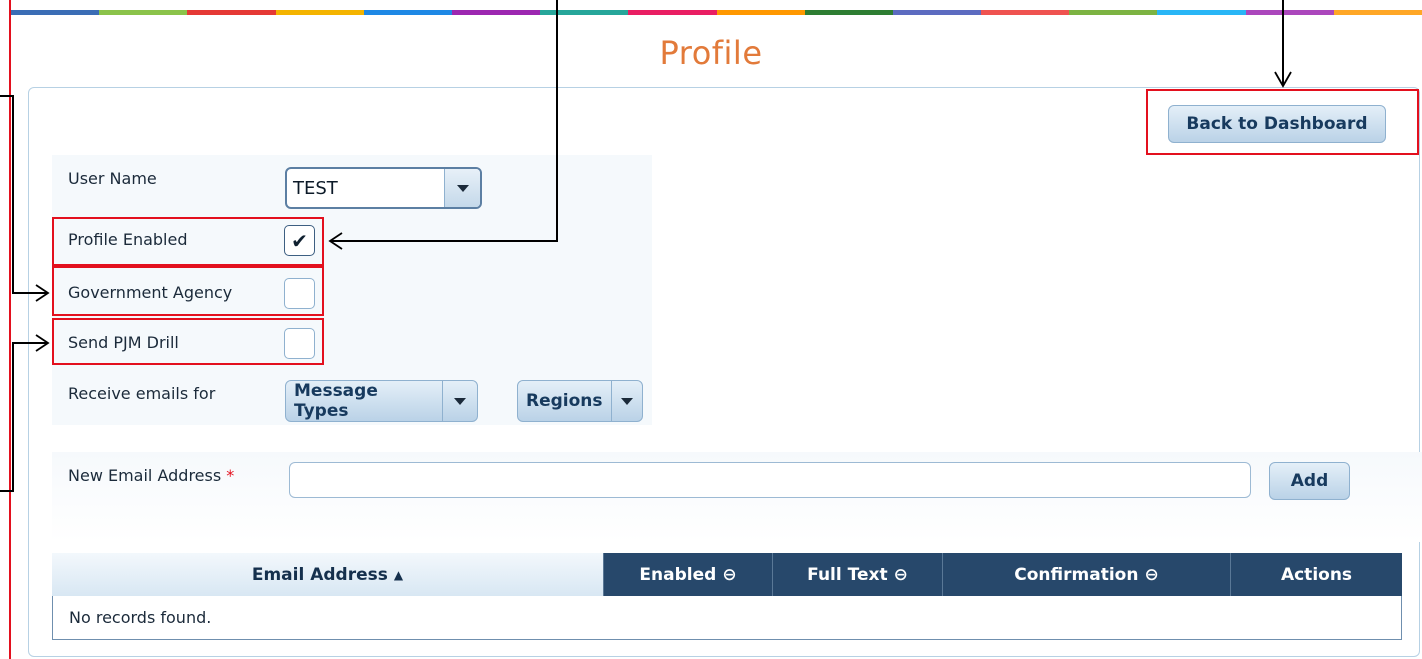 The image size is (1422, 659). What do you see at coordinates (381, 401) in the screenshot?
I see `message-types-select: Message Types` at bounding box center [381, 401].